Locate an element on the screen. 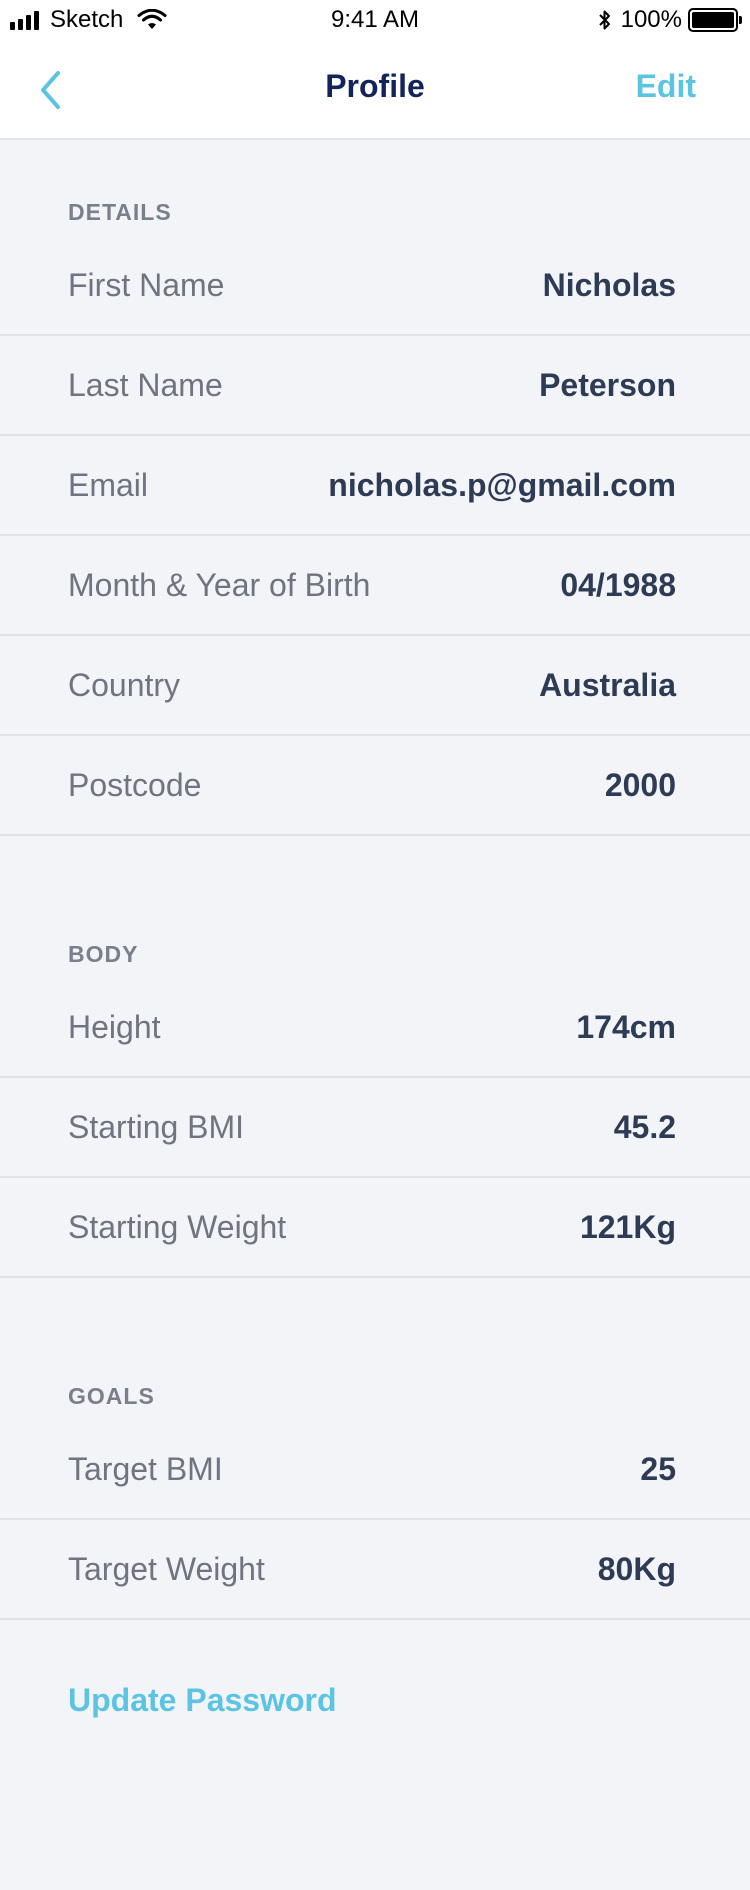 The width and height of the screenshot is (750, 1890). row-target-bmi: Target BMI 25 is located at coordinates (375, 1470).